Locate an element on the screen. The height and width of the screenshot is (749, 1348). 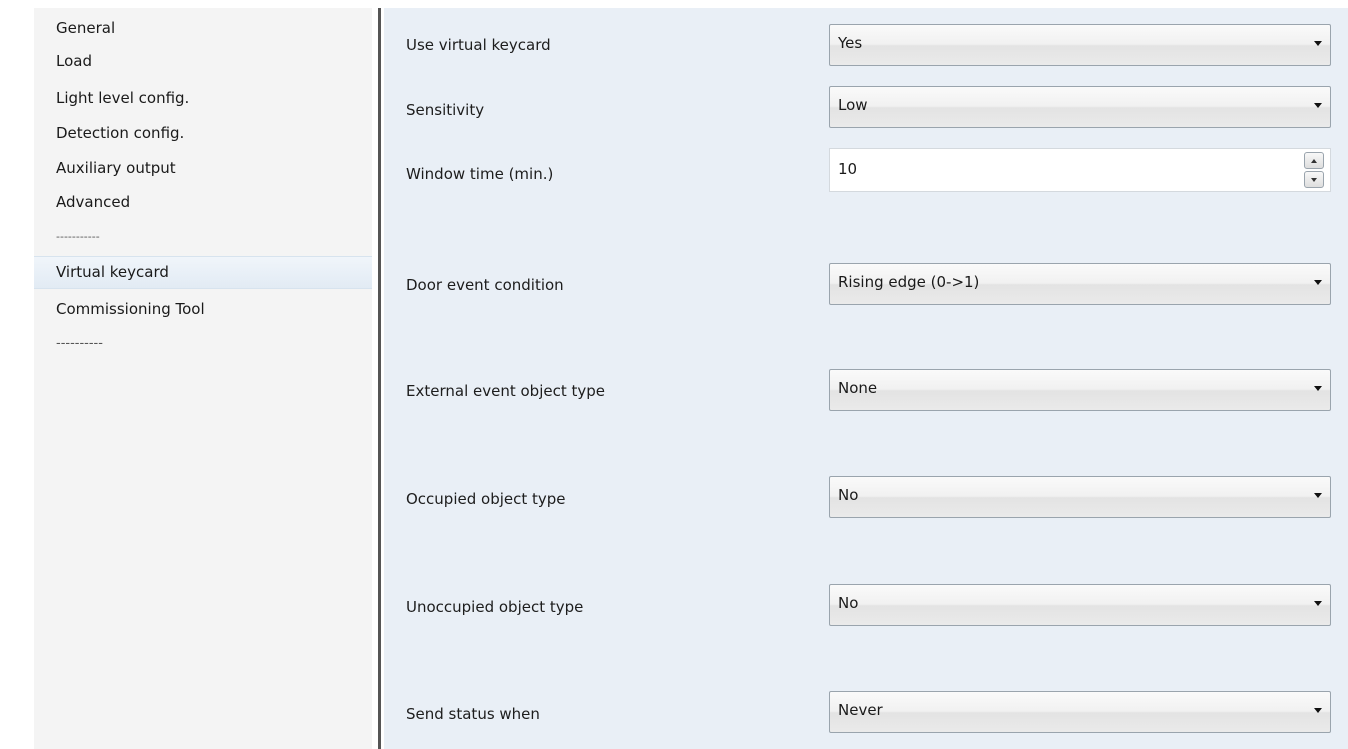
spin-up-button is located at coordinates (1314, 160).